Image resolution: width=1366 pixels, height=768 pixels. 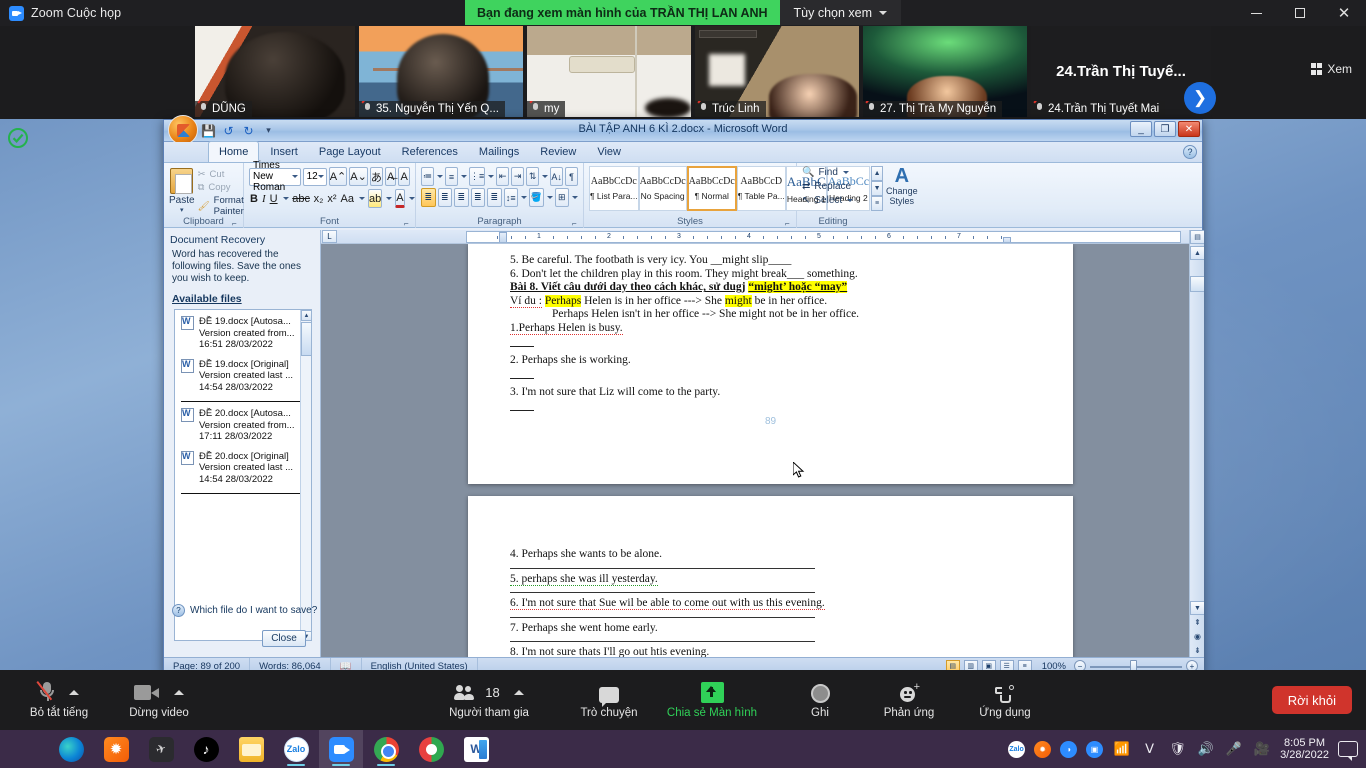 What do you see at coordinates (274, 198) in the screenshot?
I see `underline-icon: U` at bounding box center [274, 198].